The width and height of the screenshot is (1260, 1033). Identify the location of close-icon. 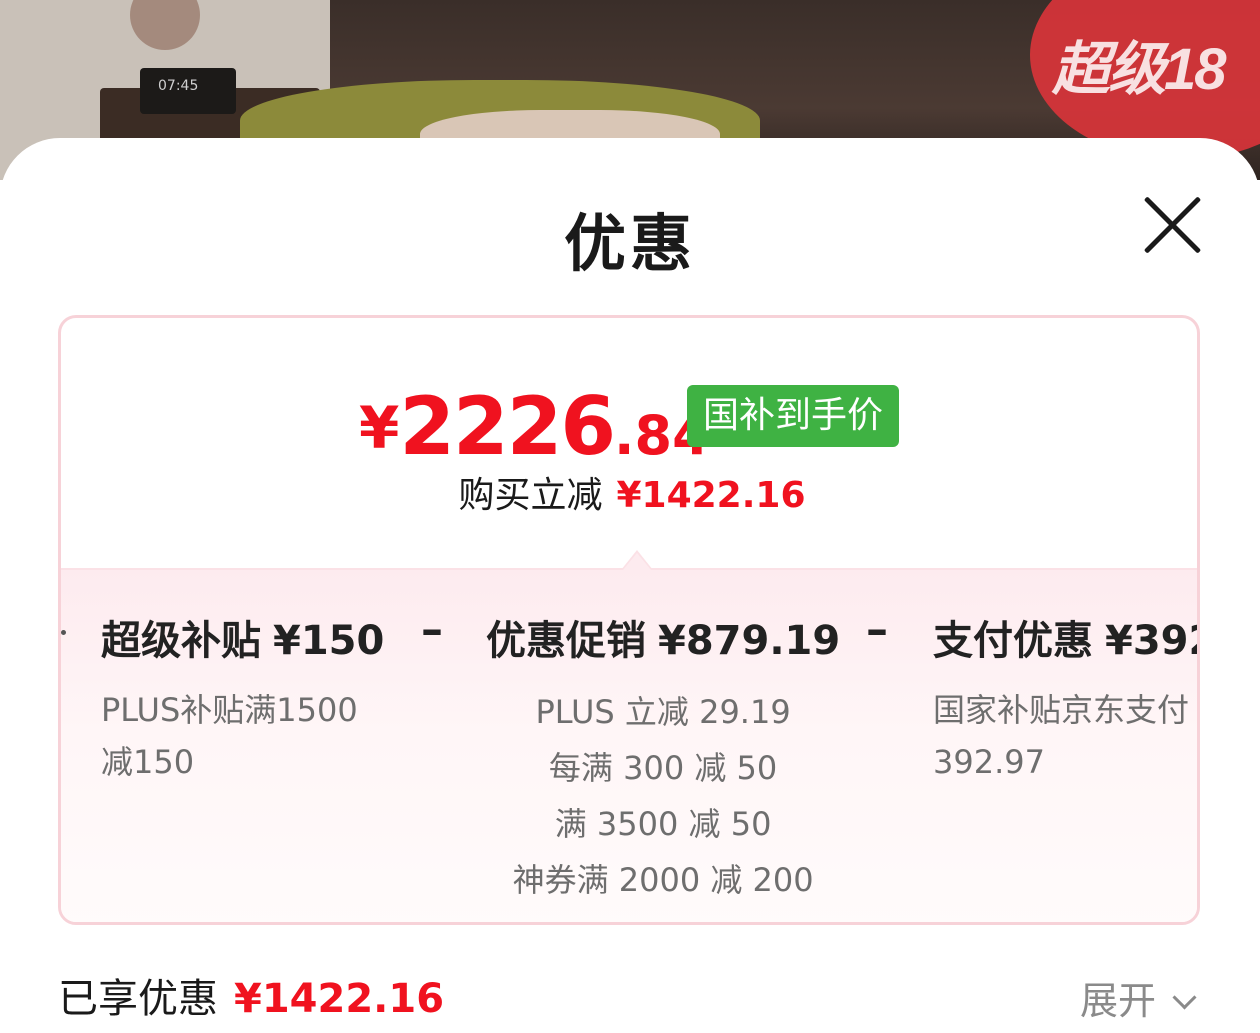
(1172, 225).